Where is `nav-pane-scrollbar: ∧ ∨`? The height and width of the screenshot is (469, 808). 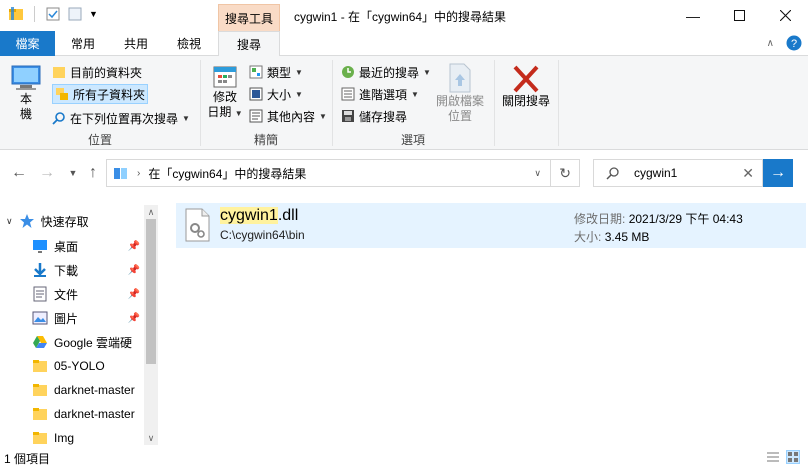 nav-pane-scrollbar: ∧ ∨ is located at coordinates (151, 325).